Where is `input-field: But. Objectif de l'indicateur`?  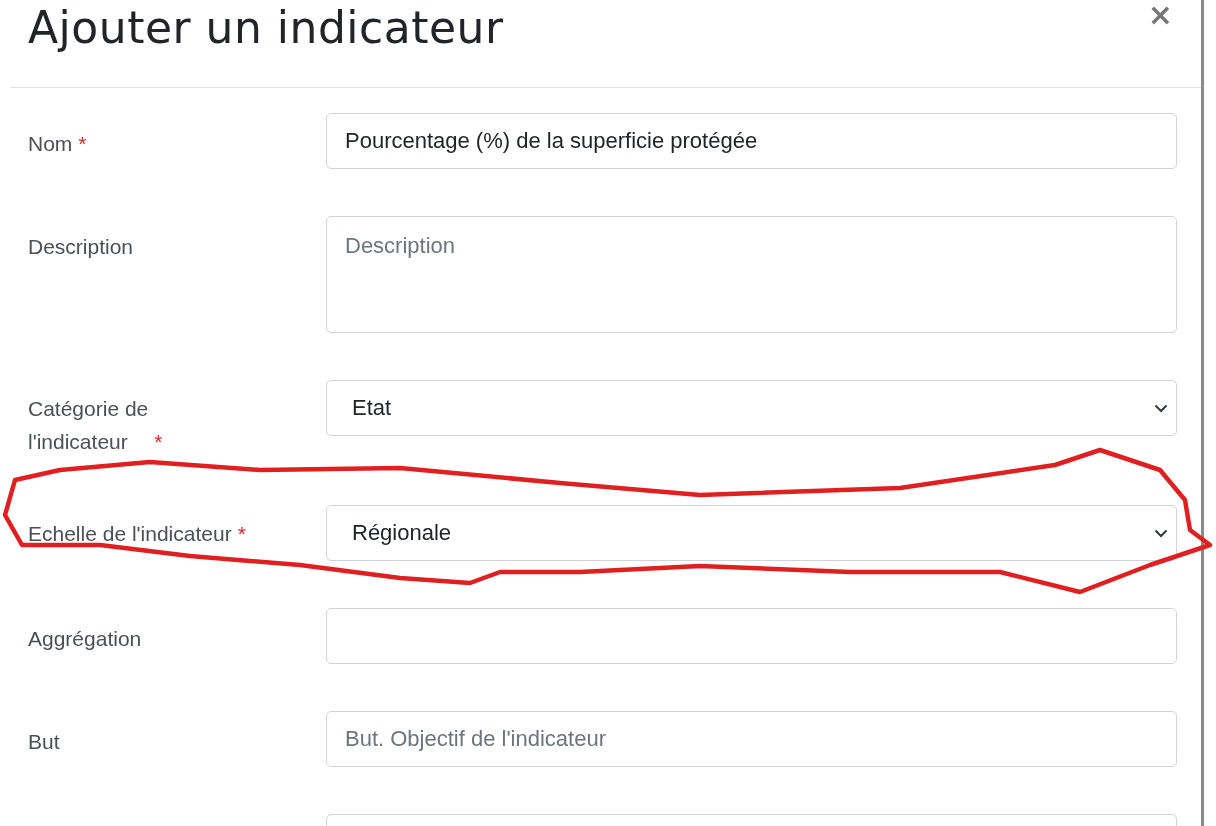
input-field: But. Objectif de l'indicateur is located at coordinates (751, 739).